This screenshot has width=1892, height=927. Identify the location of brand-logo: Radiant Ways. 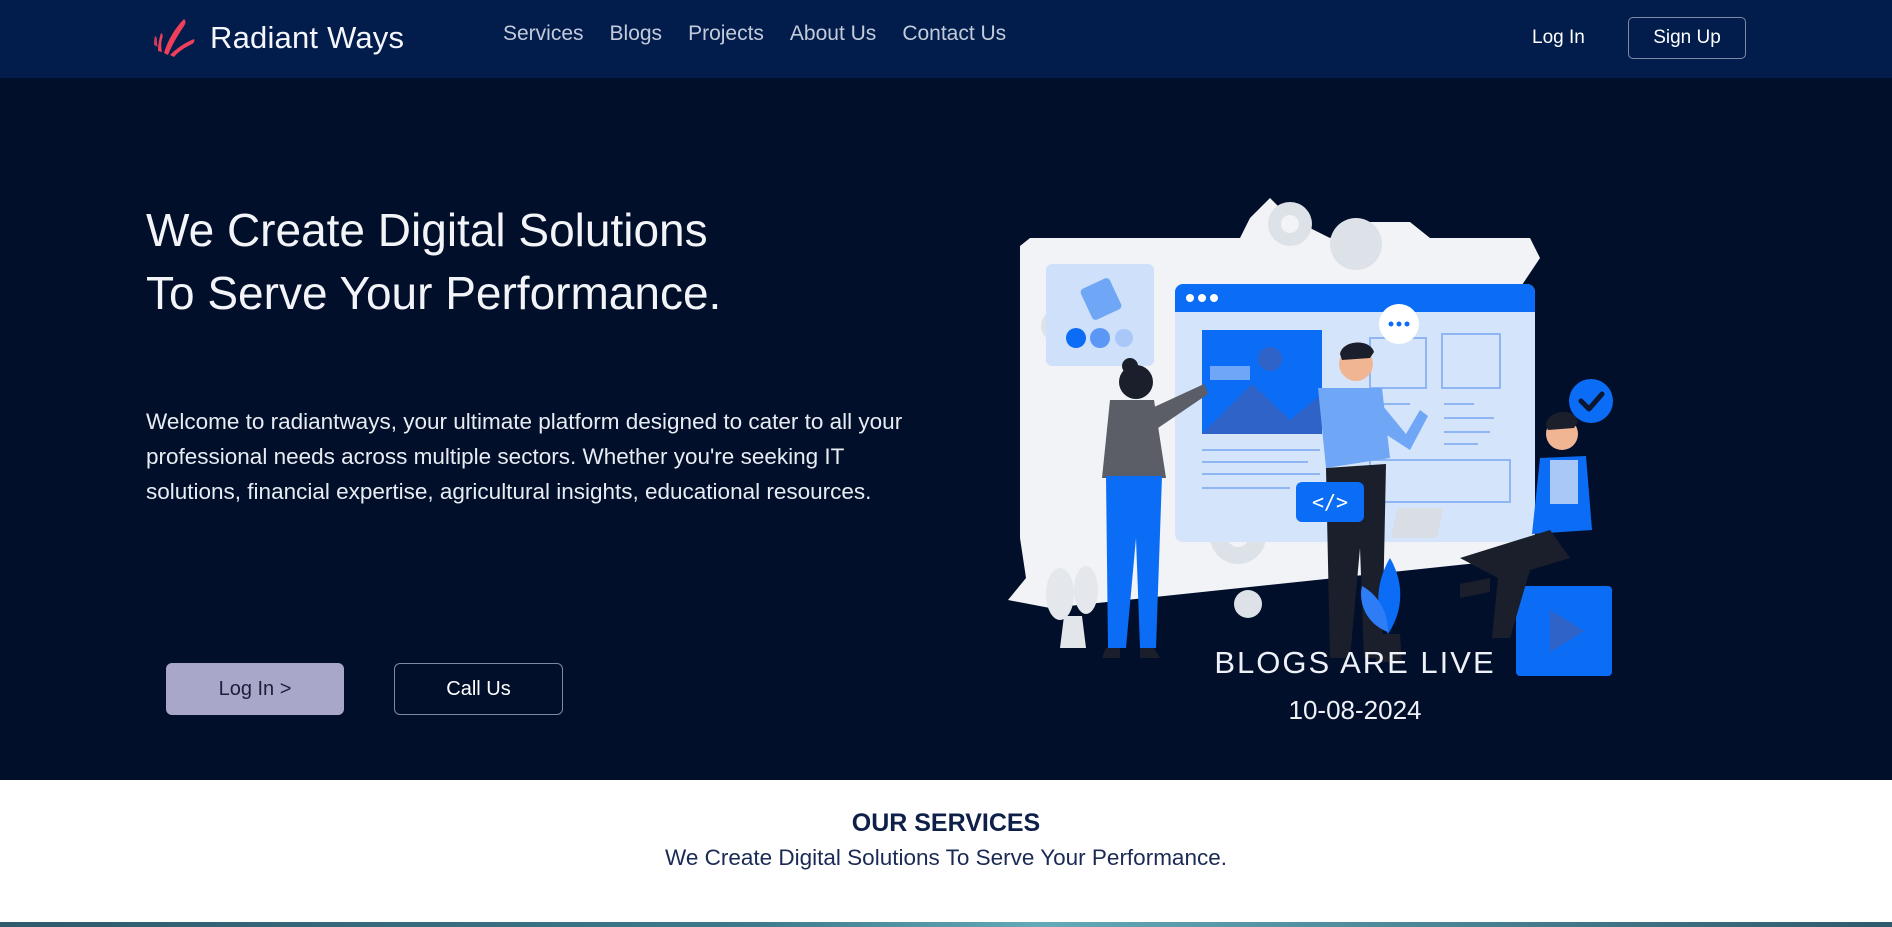
(277, 38).